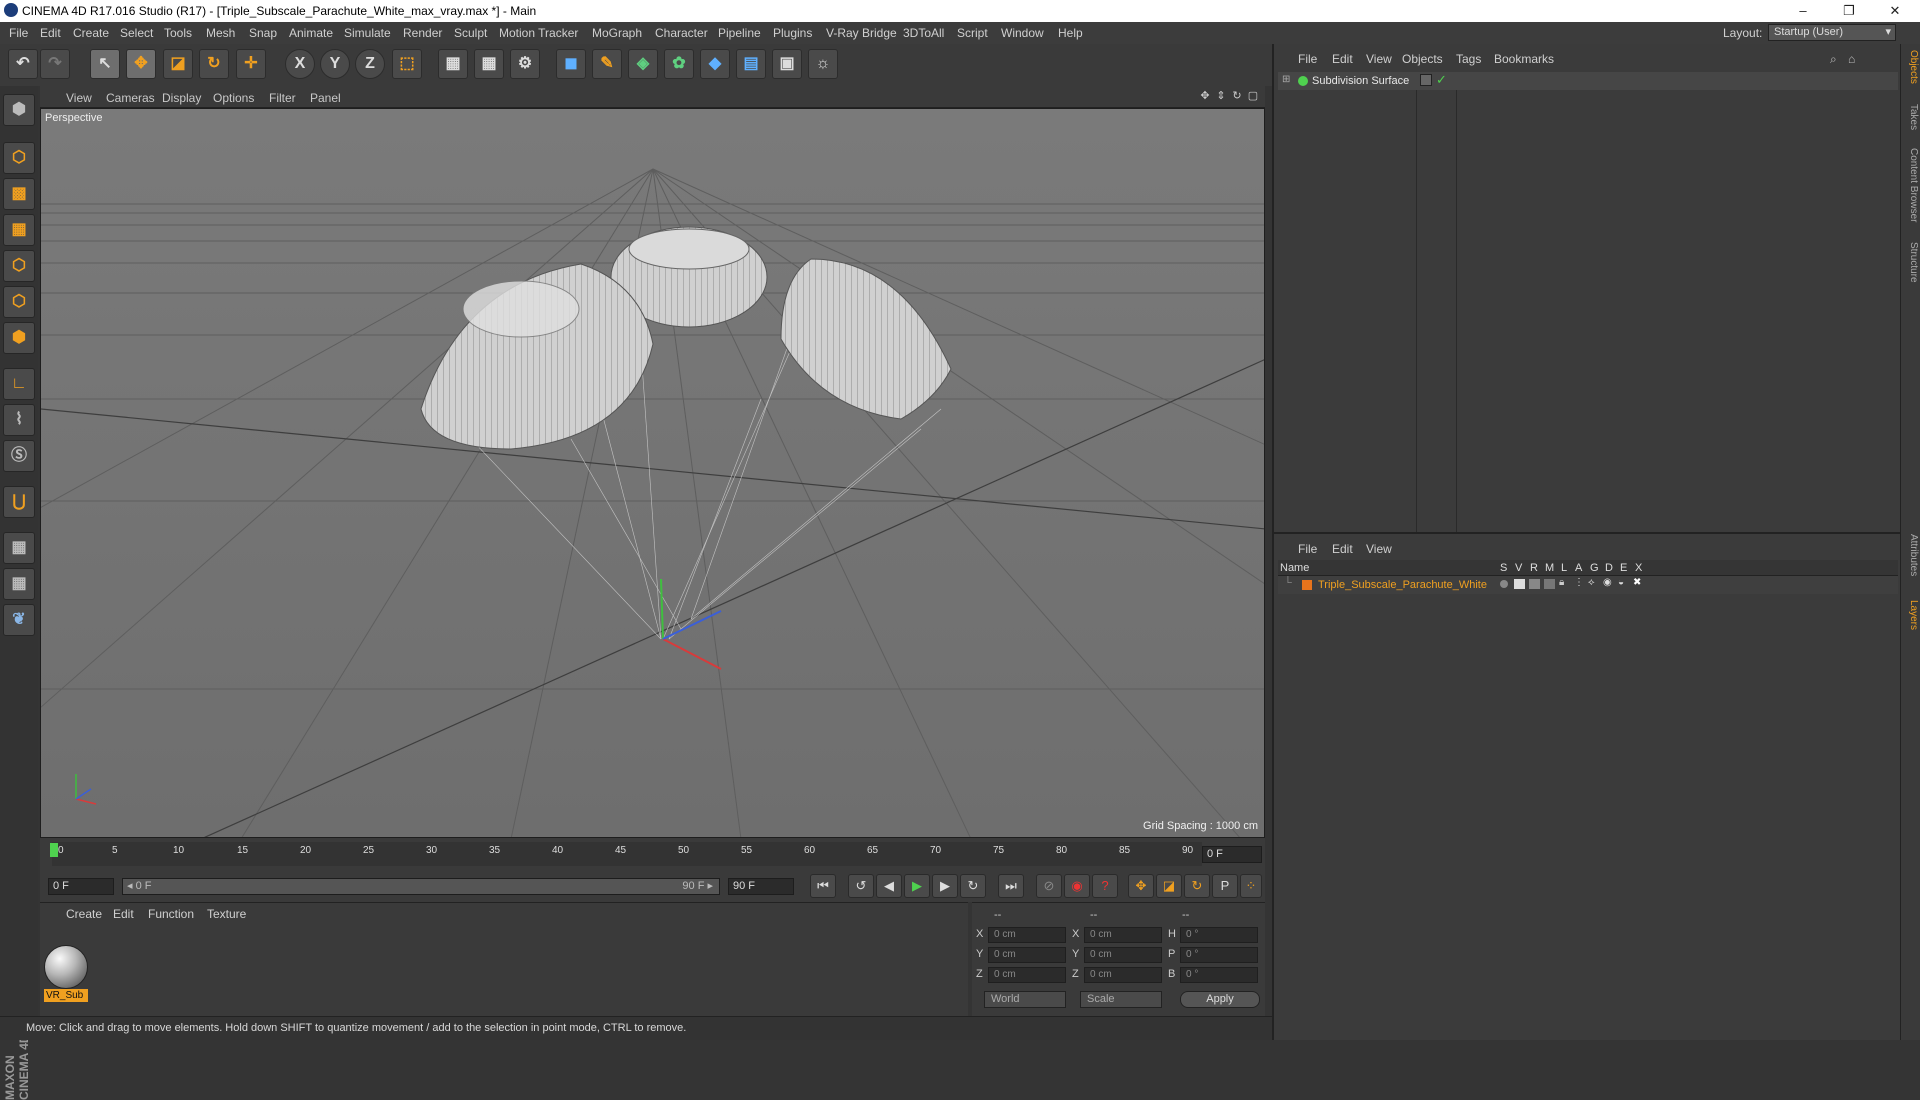 The image size is (1920, 1100). Describe the element at coordinates (823, 886) in the screenshot. I see `goto-start-icon: ⏮` at that location.